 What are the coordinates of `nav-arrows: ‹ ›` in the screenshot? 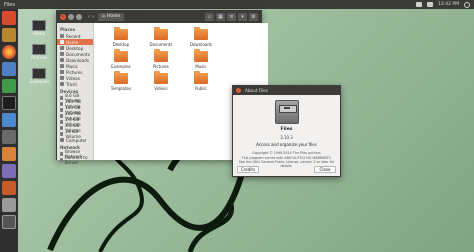 It's located at (91, 17).